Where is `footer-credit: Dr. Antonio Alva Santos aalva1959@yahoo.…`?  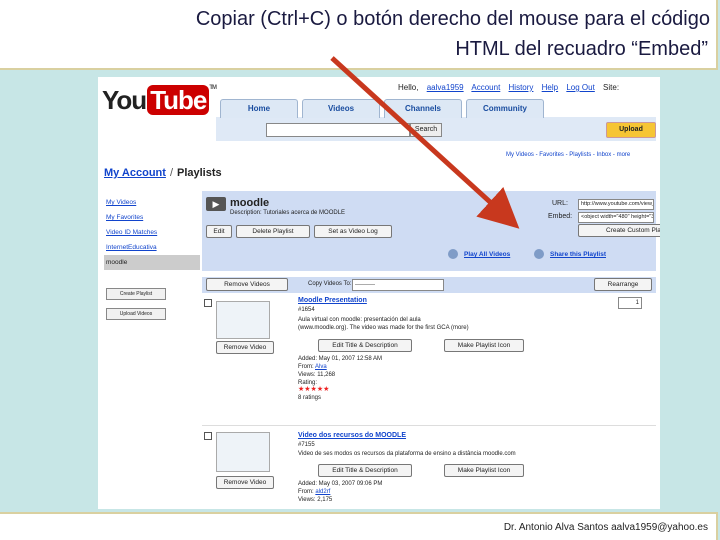 footer-credit: Dr. Antonio Alva Santos aalva1959@yahoo.… is located at coordinates (605, 527).